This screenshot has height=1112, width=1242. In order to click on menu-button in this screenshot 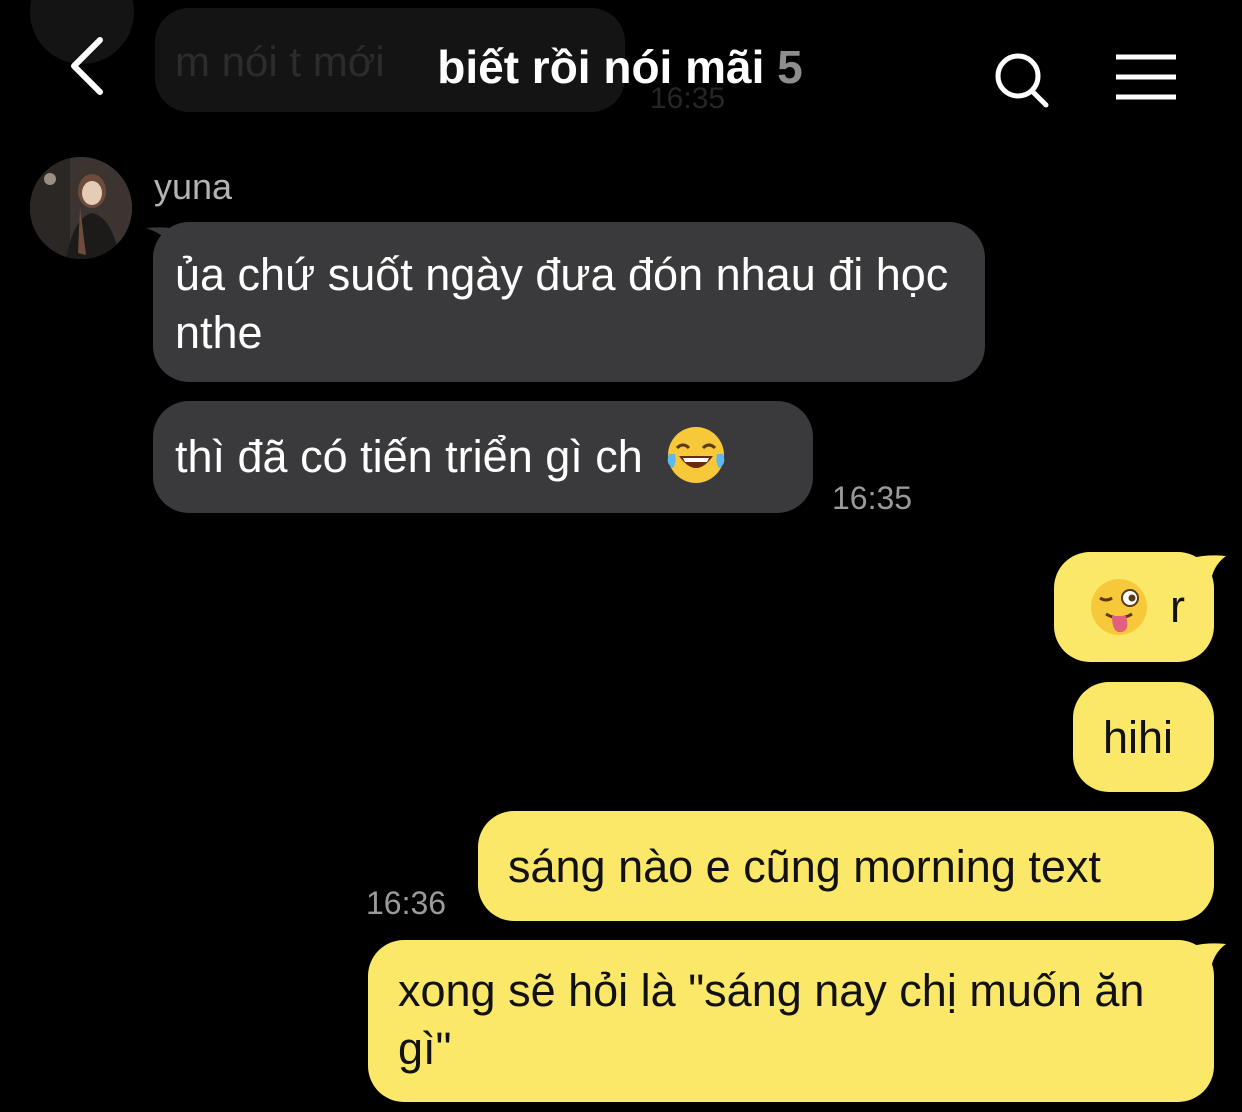, I will do `click(1146, 77)`.